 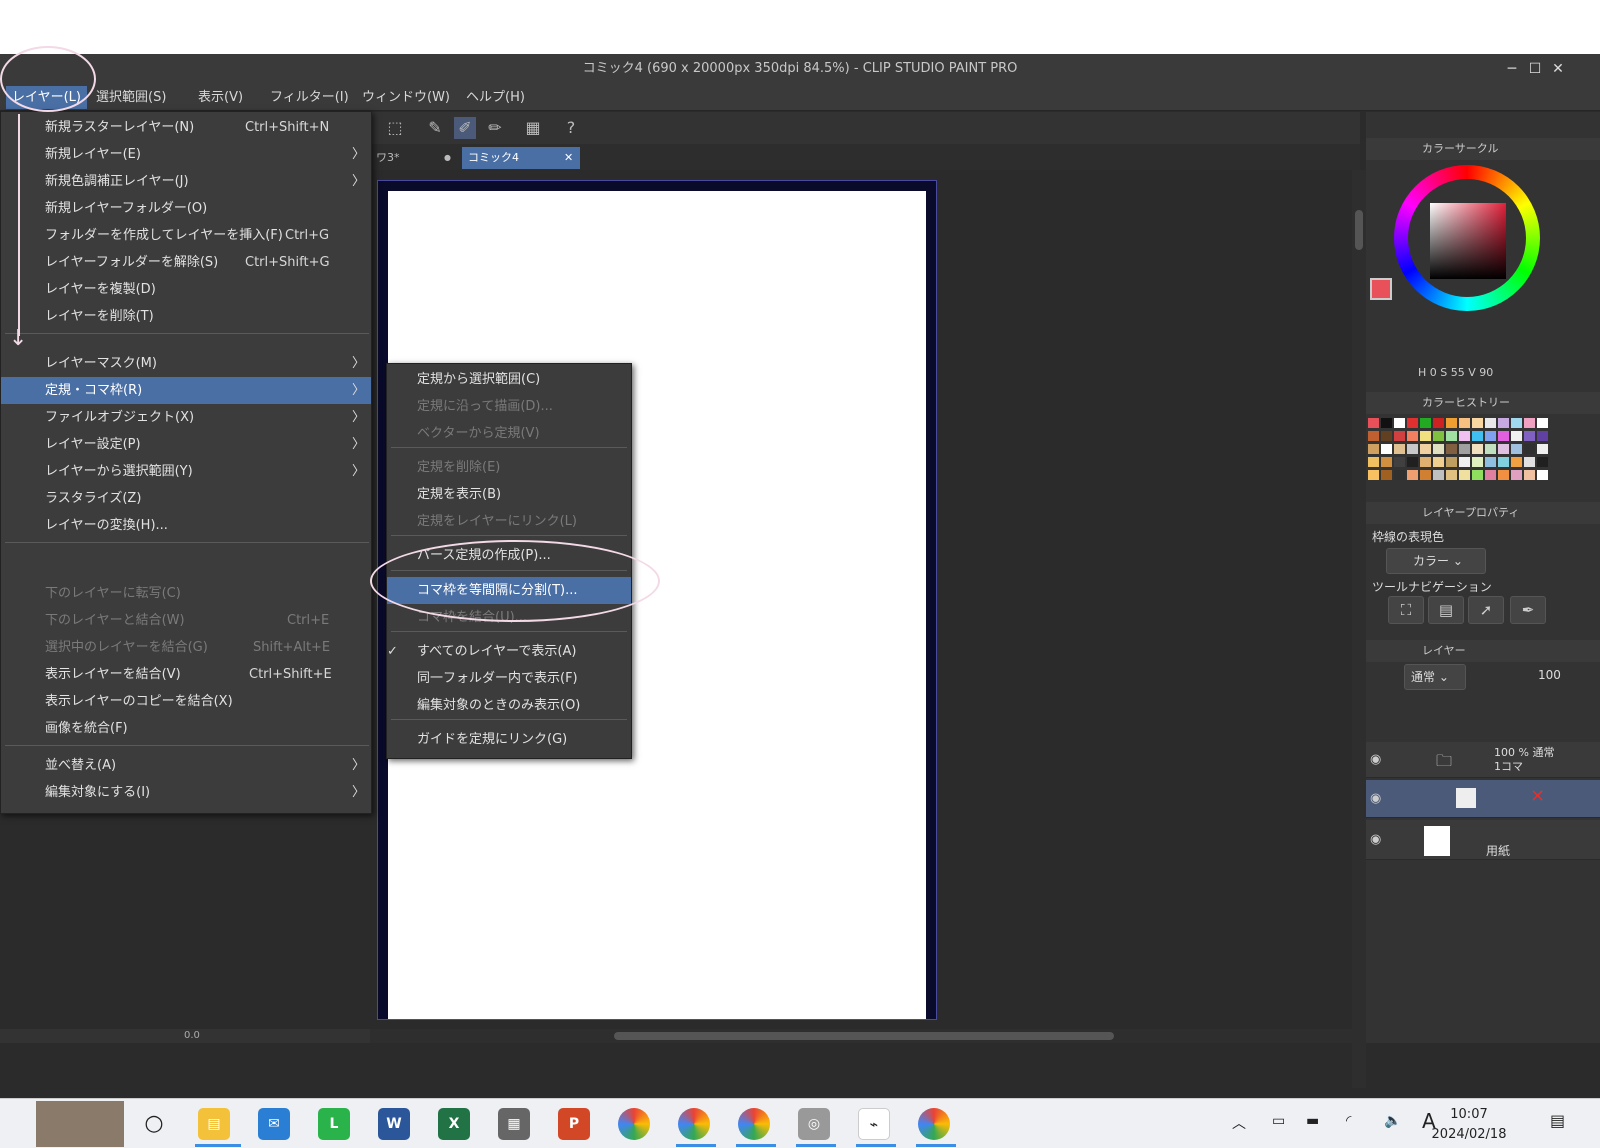 What do you see at coordinates (861, 1036) in the screenshot?
I see `horizontal-scrollbar` at bounding box center [861, 1036].